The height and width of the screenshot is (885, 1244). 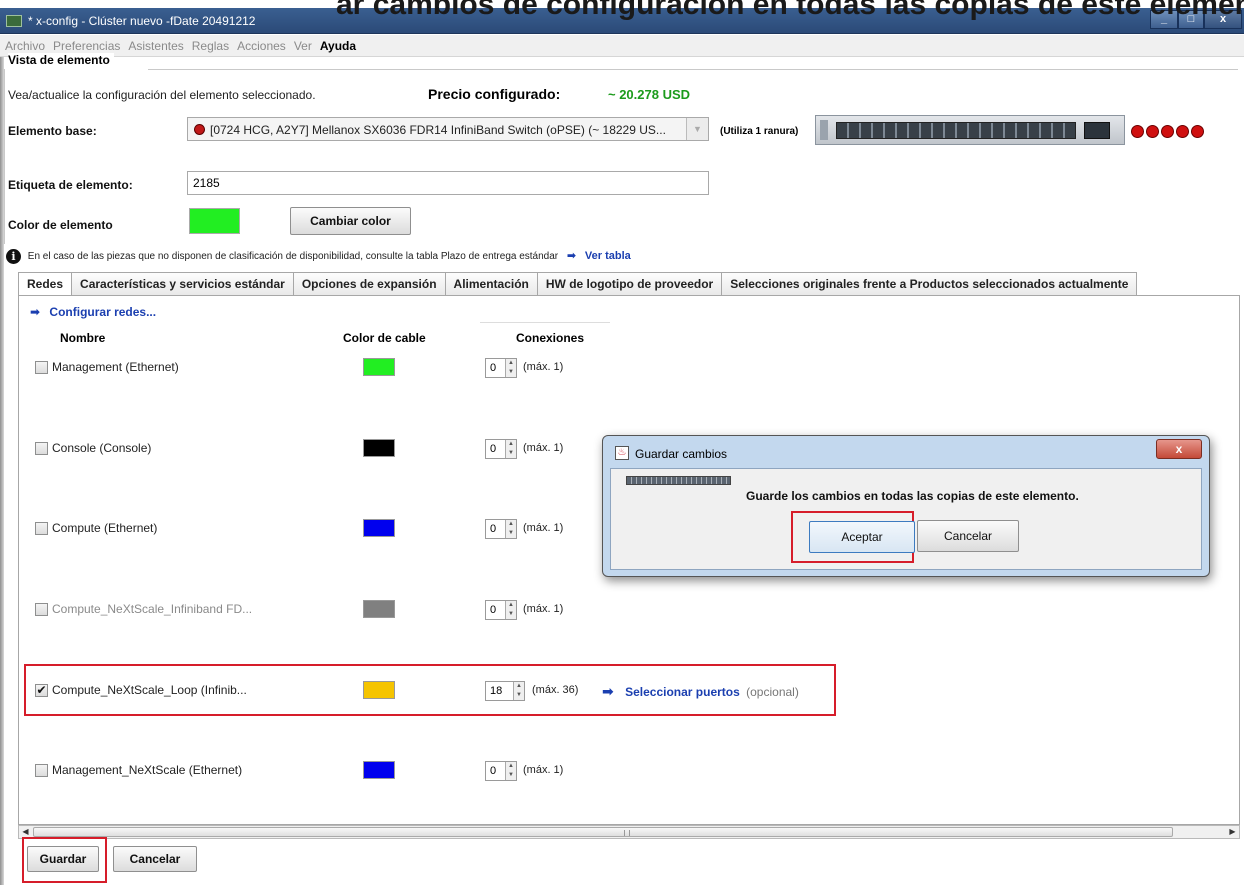 What do you see at coordinates (448, 183) in the screenshot?
I see `element-tag-input` at bounding box center [448, 183].